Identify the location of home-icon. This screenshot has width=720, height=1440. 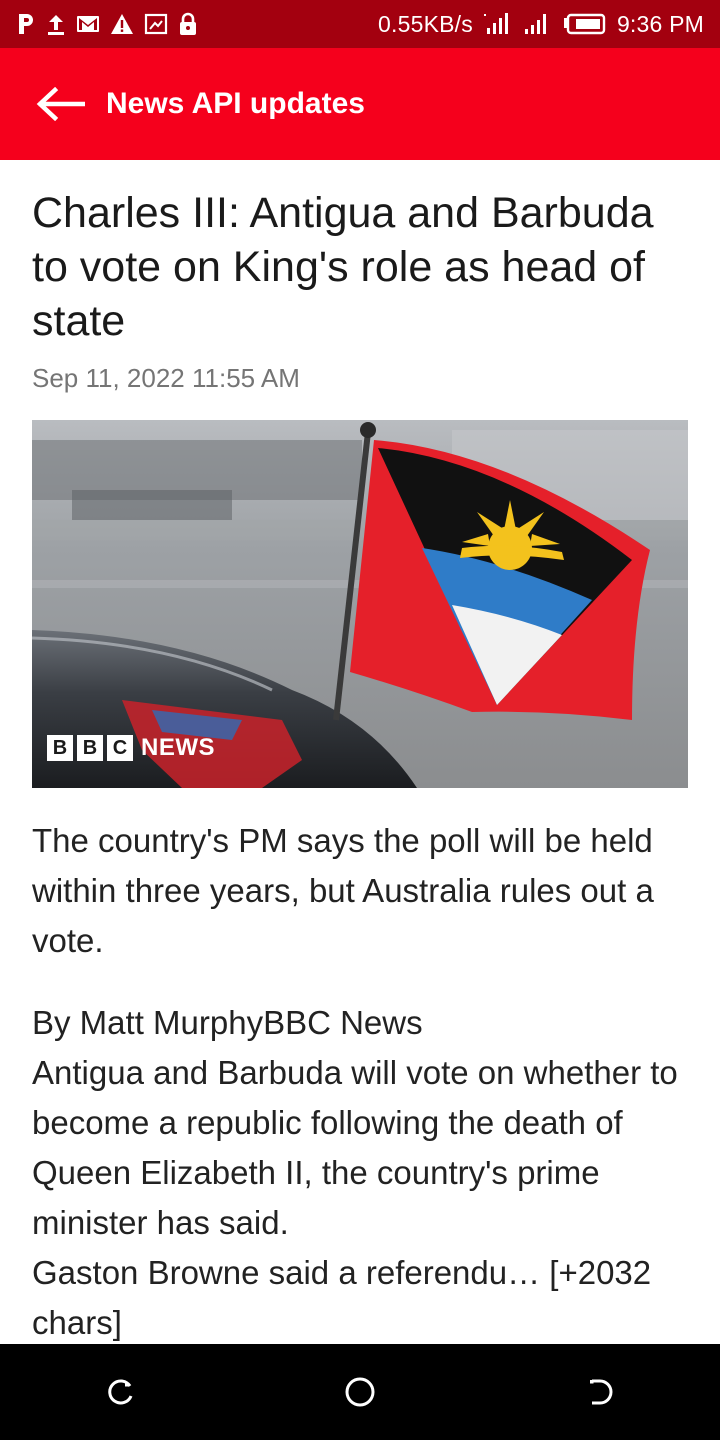
(360, 1392).